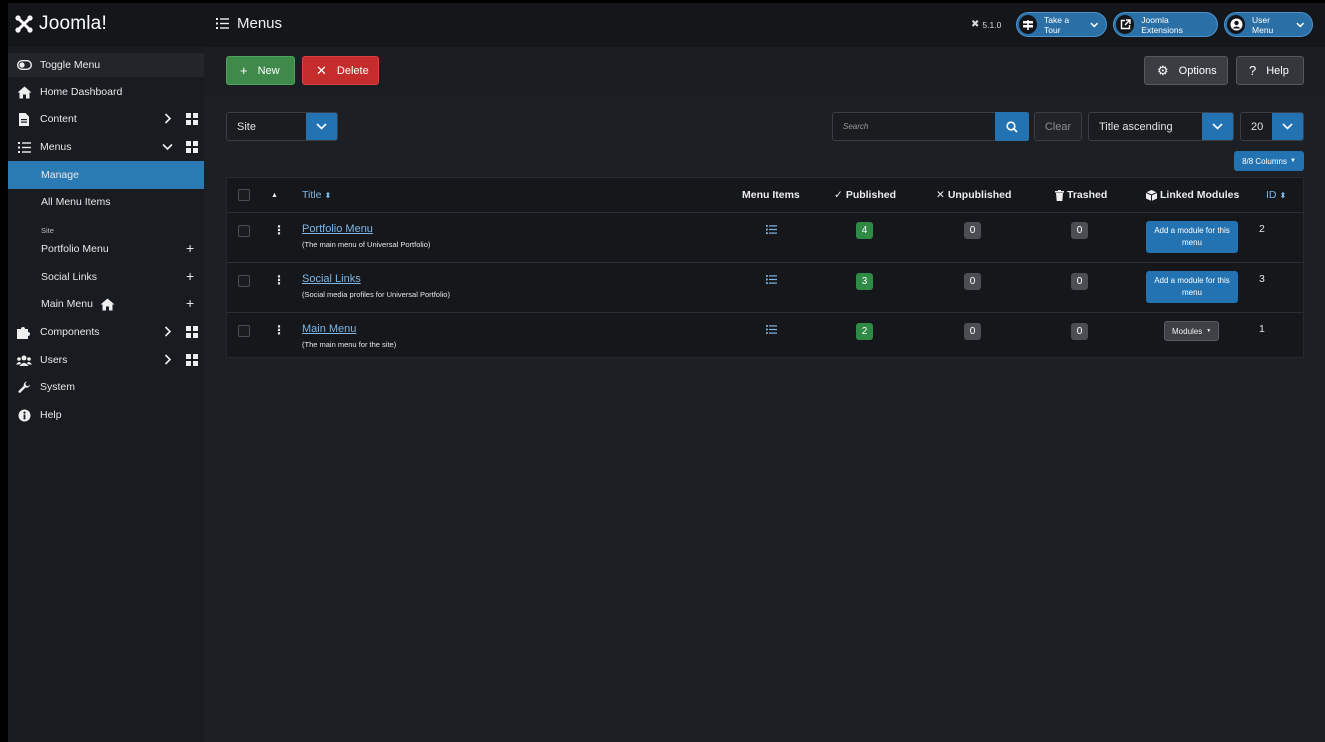 This screenshot has width=1325, height=742. I want to click on help-label: Help, so click(1277, 70).